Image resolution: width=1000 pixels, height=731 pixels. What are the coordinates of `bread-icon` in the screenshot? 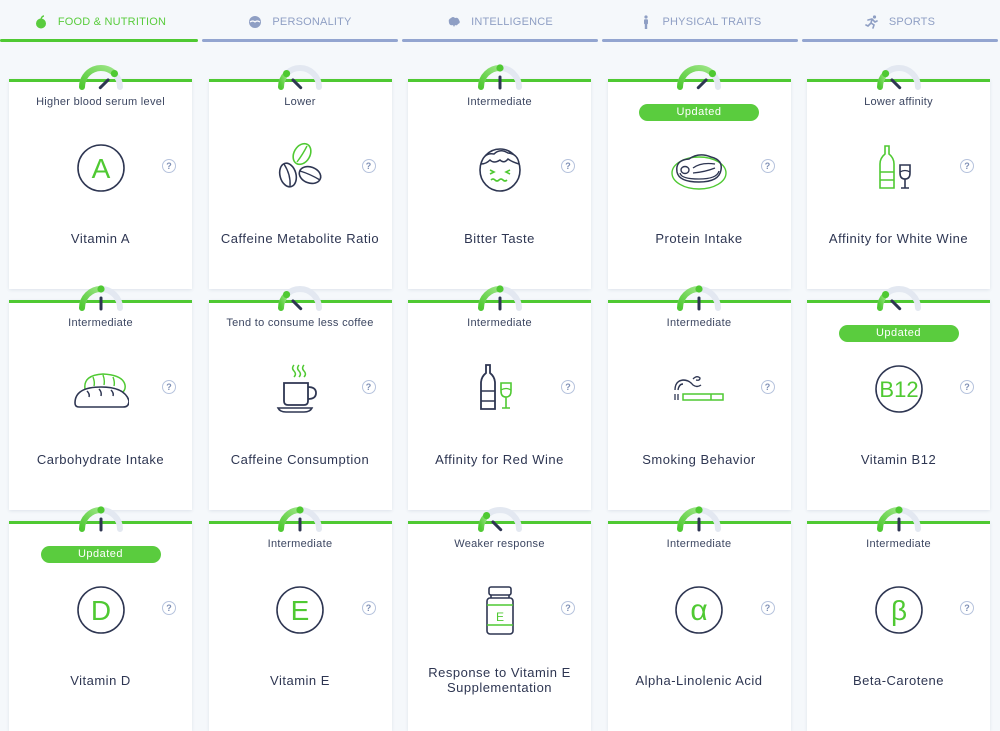 It's located at (101, 389).